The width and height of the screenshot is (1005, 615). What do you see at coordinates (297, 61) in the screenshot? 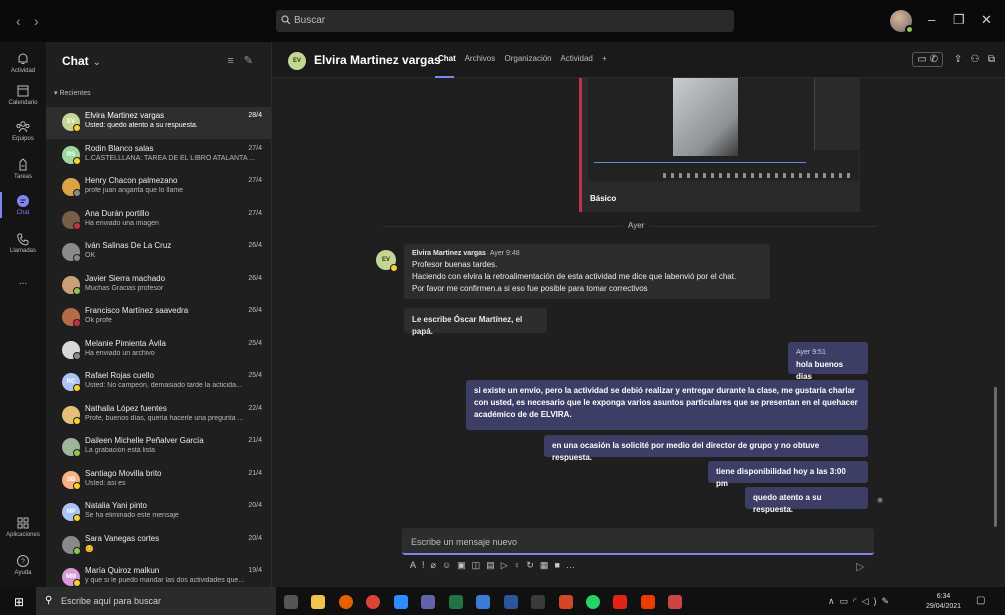
I see `contact-avatar: EV` at bounding box center [297, 61].